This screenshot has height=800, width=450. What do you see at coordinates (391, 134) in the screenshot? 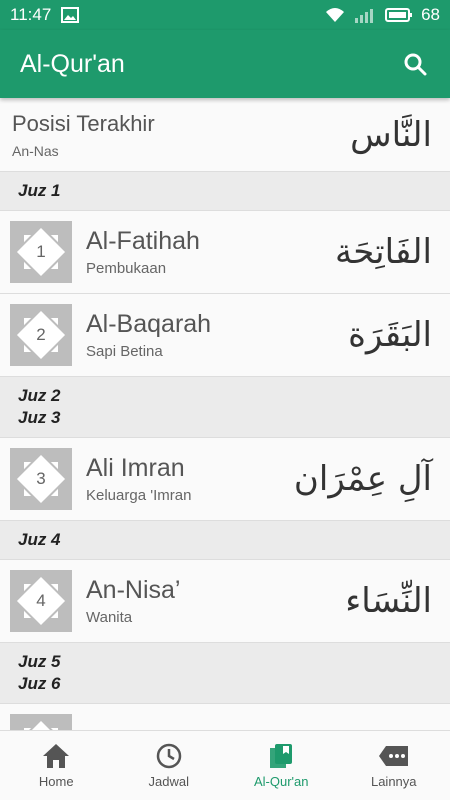
I see `last-position-arabic: النَّاس` at bounding box center [391, 134].